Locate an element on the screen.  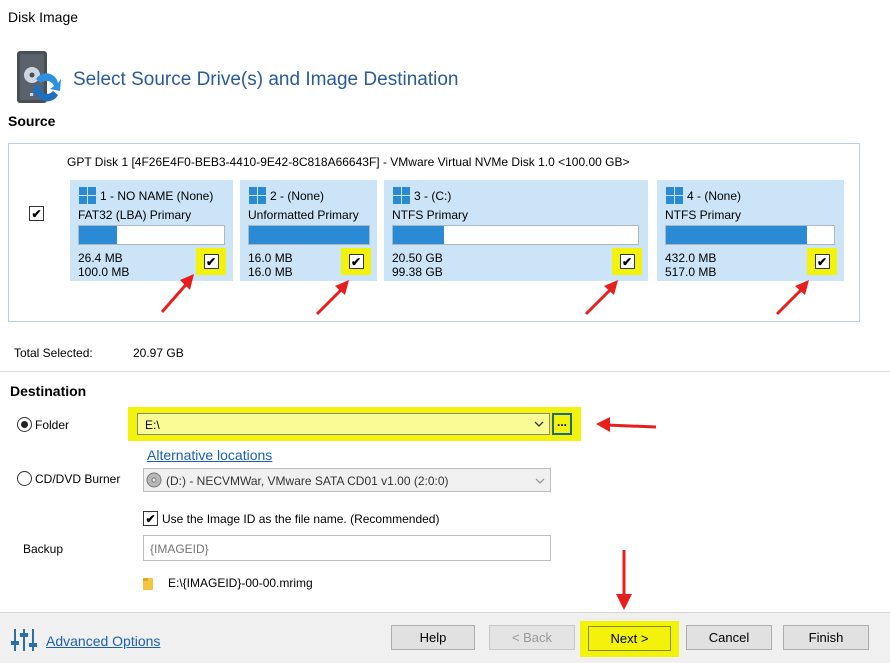
folder-value: E:\ is located at coordinates (152, 425).